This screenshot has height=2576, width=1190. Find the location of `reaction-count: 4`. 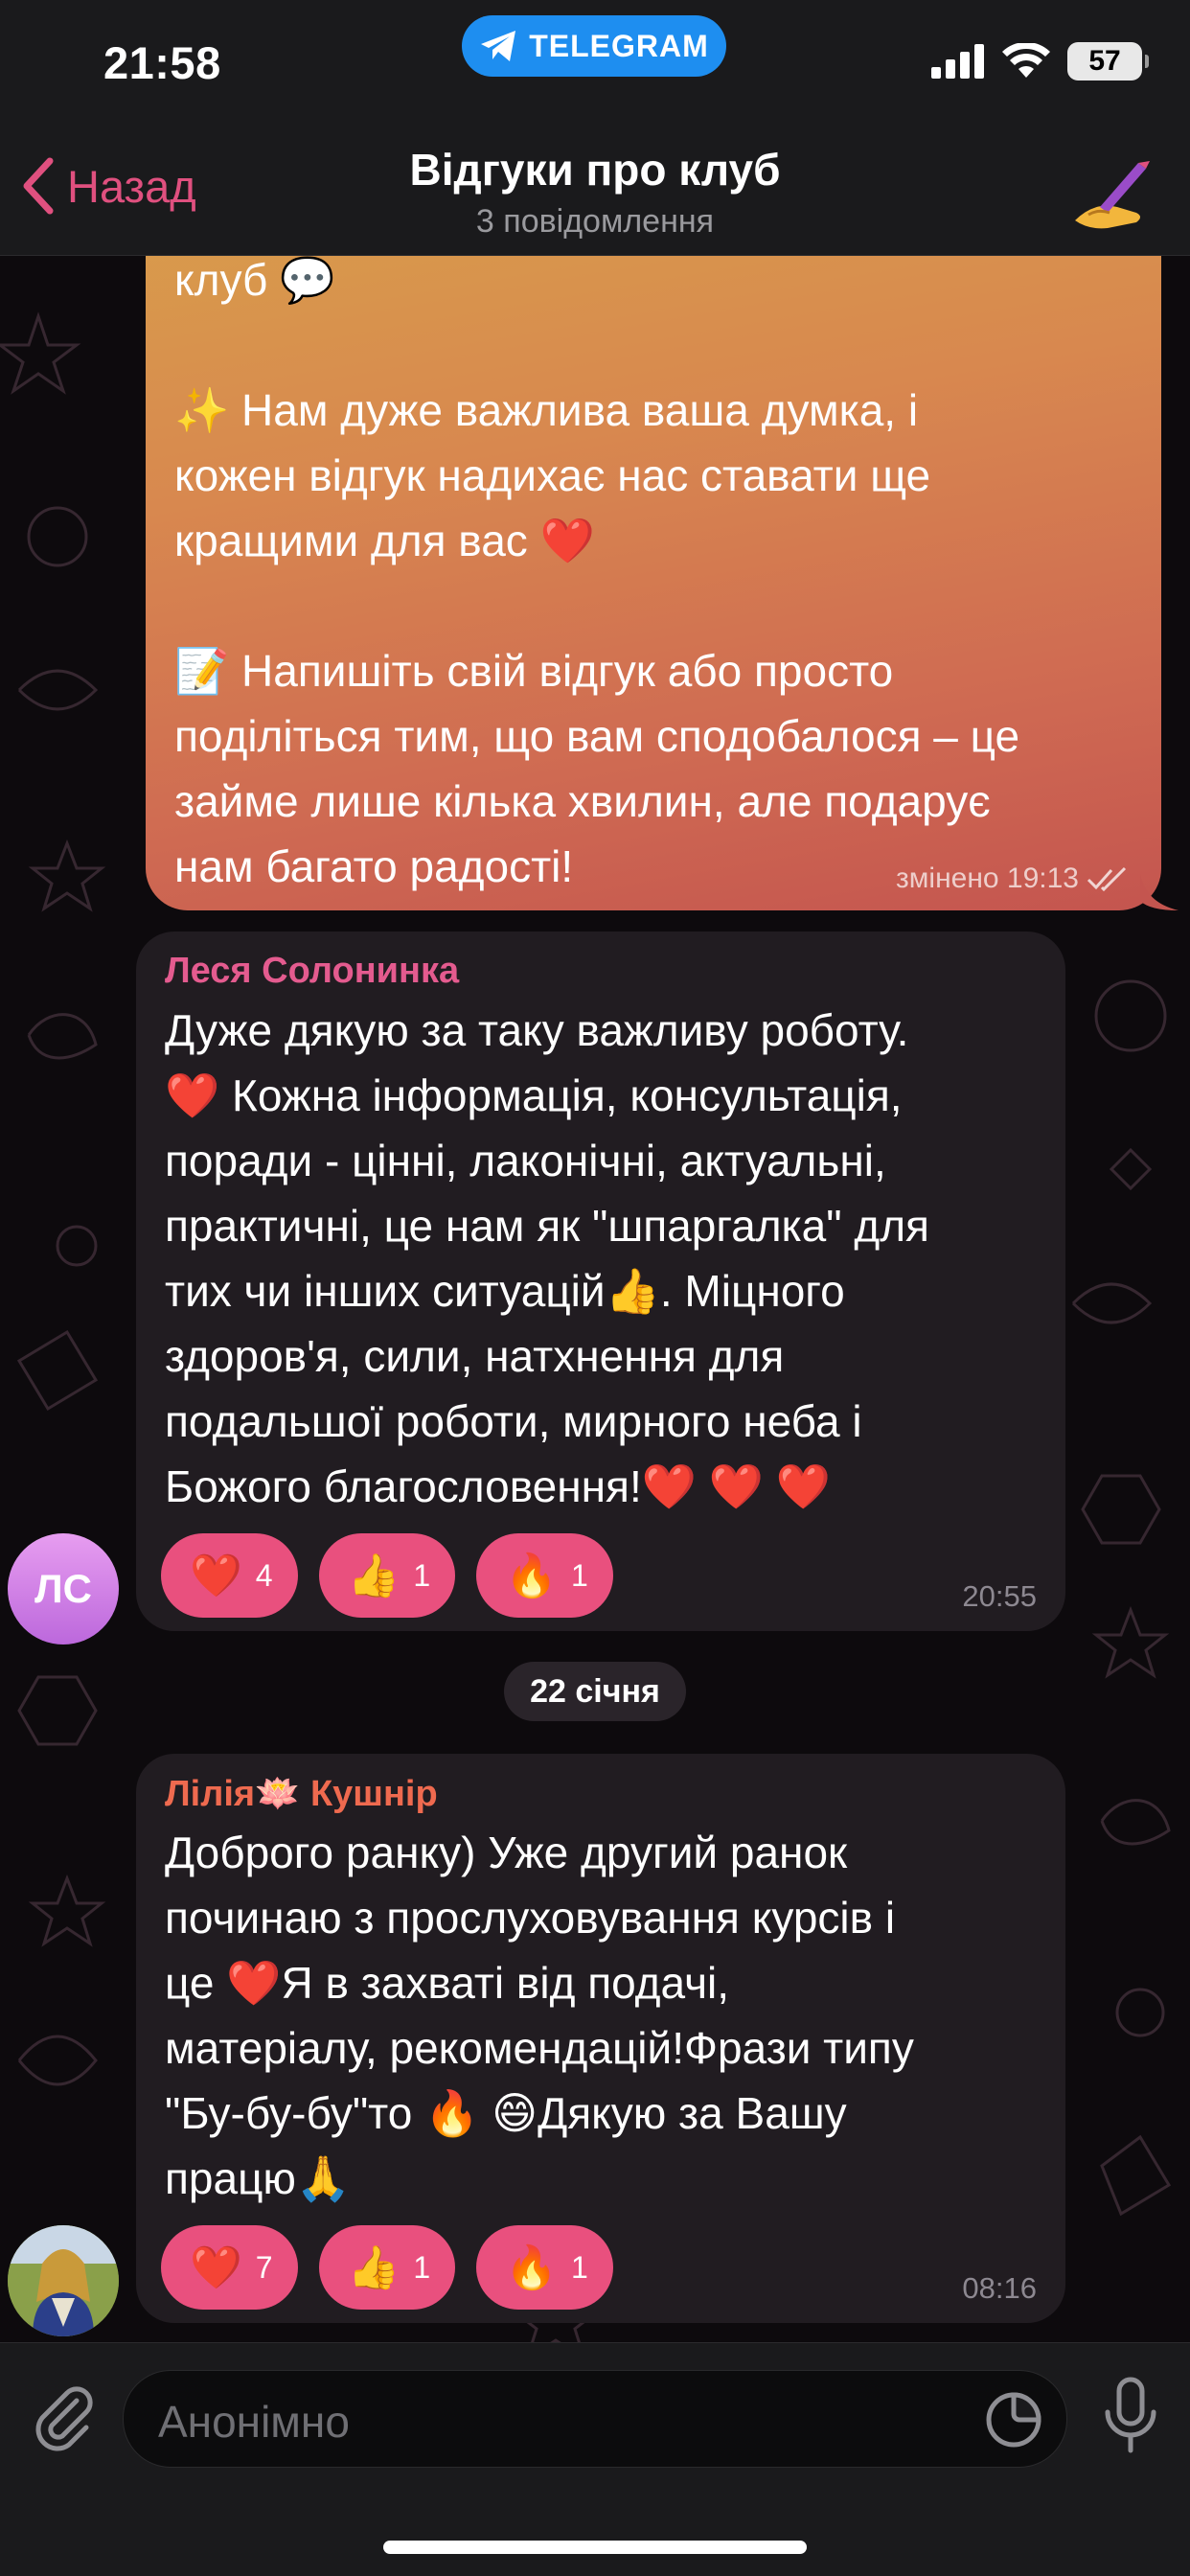

reaction-count: 4 is located at coordinates (264, 1575).